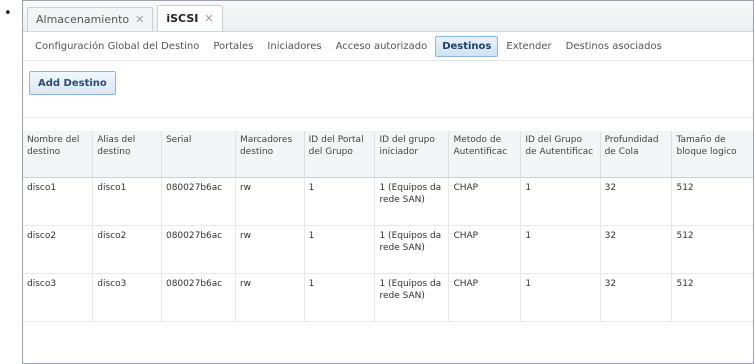  What do you see at coordinates (233, 46) in the screenshot?
I see `subnav-portales: Portales` at bounding box center [233, 46].